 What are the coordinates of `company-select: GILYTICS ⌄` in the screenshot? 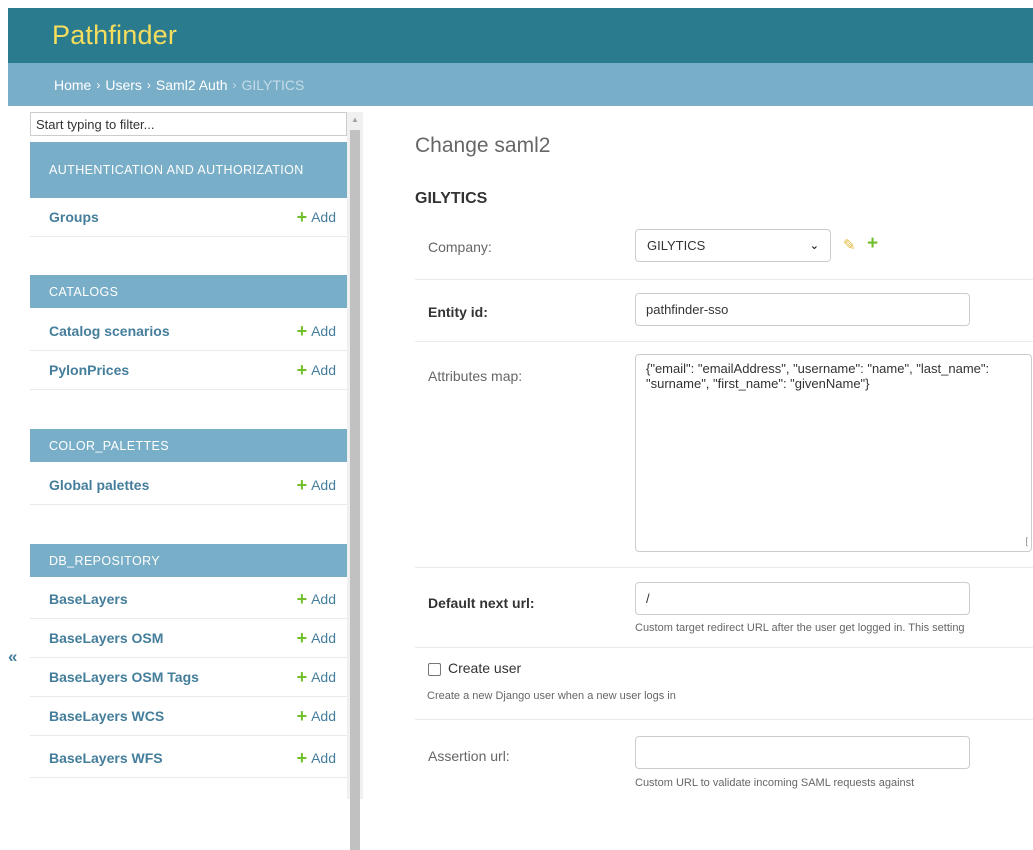 It's located at (733, 245).